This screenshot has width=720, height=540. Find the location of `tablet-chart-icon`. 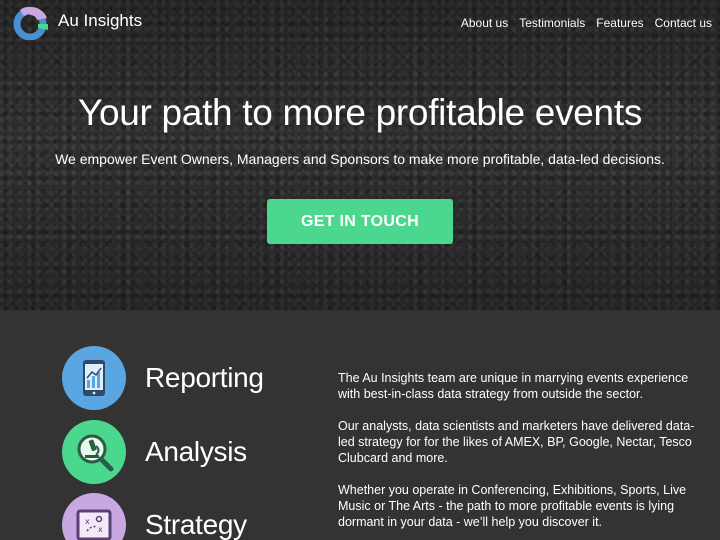

tablet-chart-icon is located at coordinates (94, 378).